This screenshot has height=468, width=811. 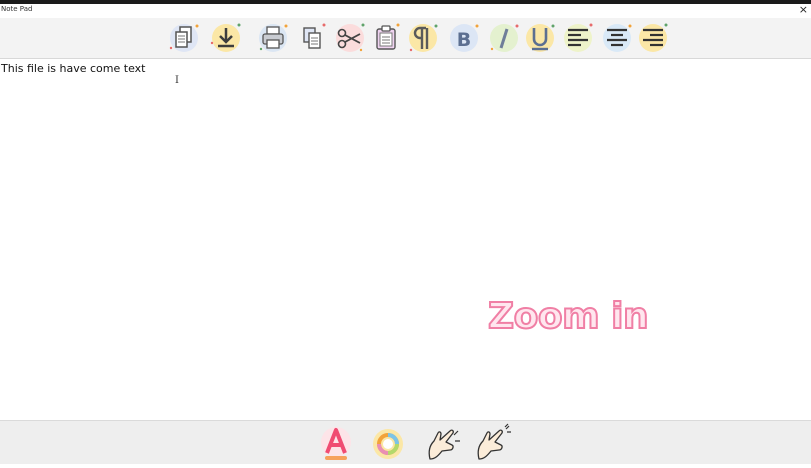 I want to click on underline-icon, so click(x=543, y=37).